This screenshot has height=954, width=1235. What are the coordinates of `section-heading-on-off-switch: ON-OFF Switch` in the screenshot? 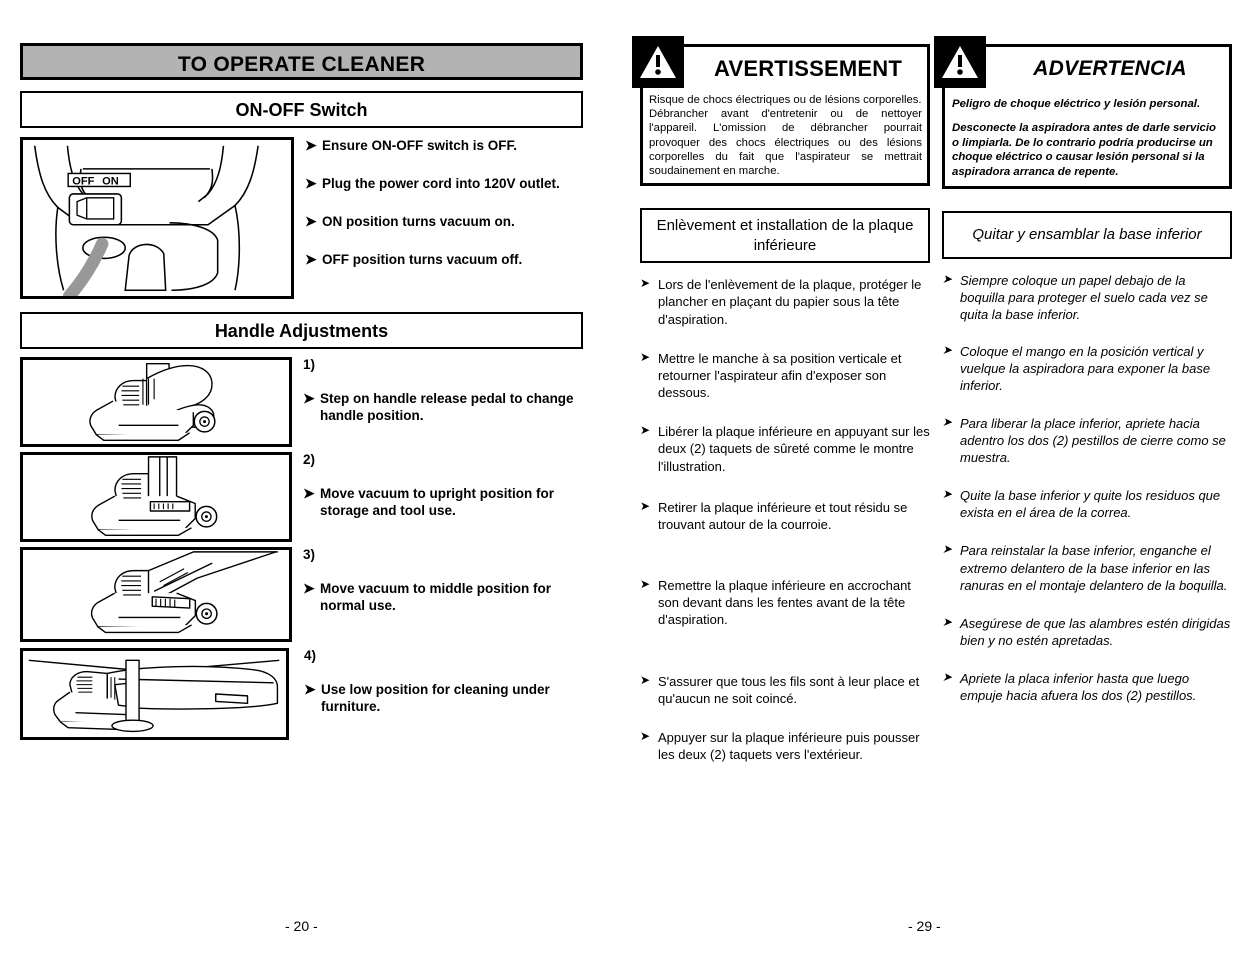 It's located at (301, 109).